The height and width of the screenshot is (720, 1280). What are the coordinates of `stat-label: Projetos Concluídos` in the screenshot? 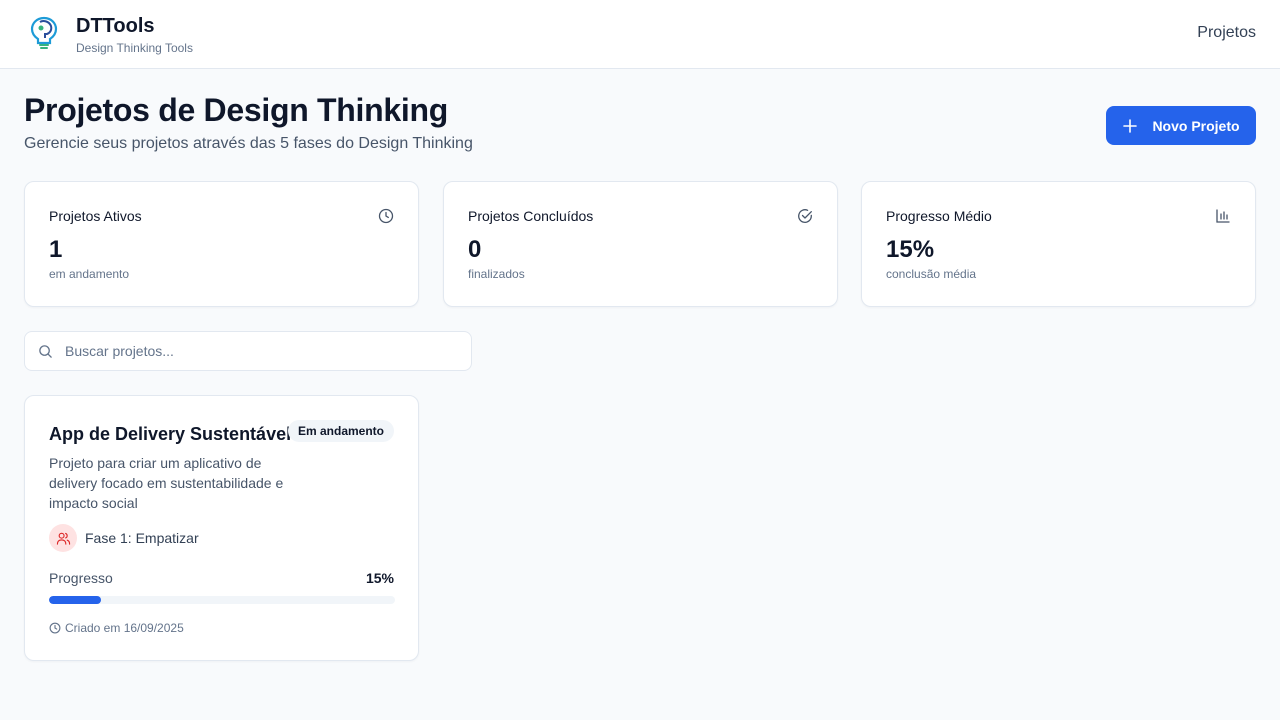 It's located at (531, 216).